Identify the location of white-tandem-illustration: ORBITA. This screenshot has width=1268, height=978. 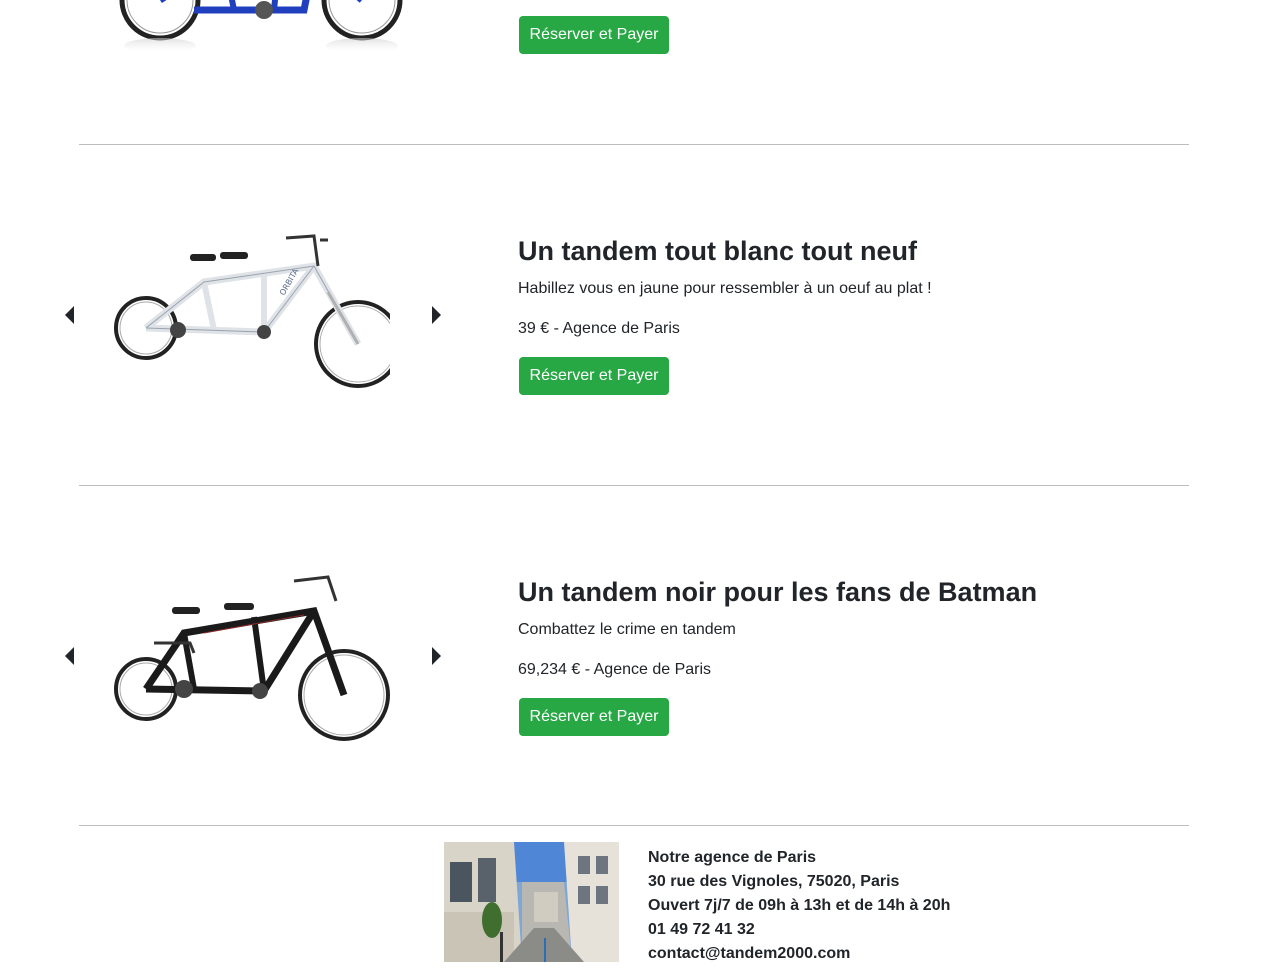
(258, 315).